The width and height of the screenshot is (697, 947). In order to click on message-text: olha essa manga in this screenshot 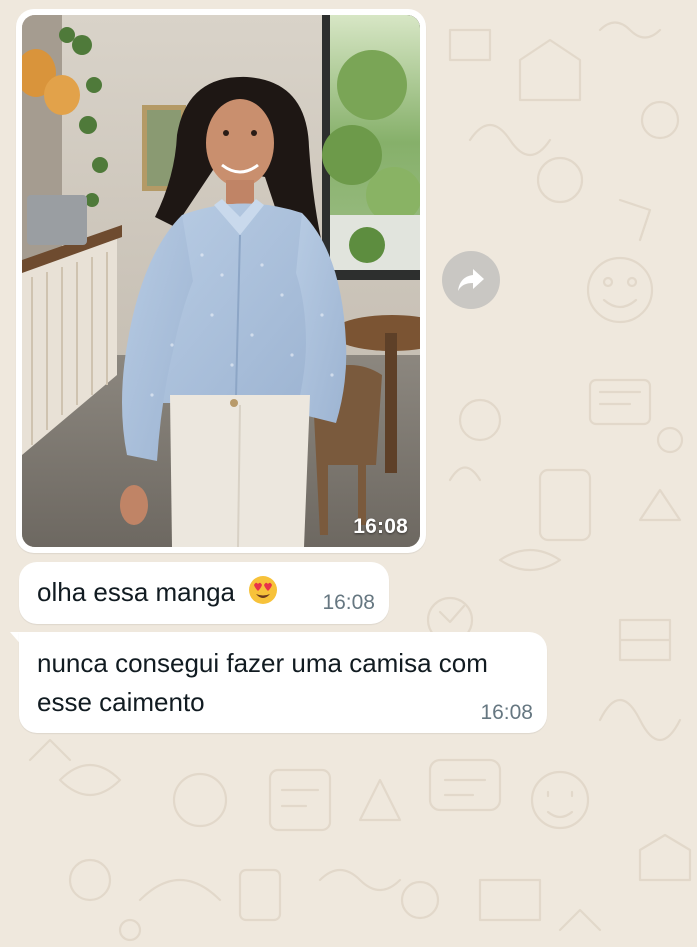, I will do `click(136, 592)`.